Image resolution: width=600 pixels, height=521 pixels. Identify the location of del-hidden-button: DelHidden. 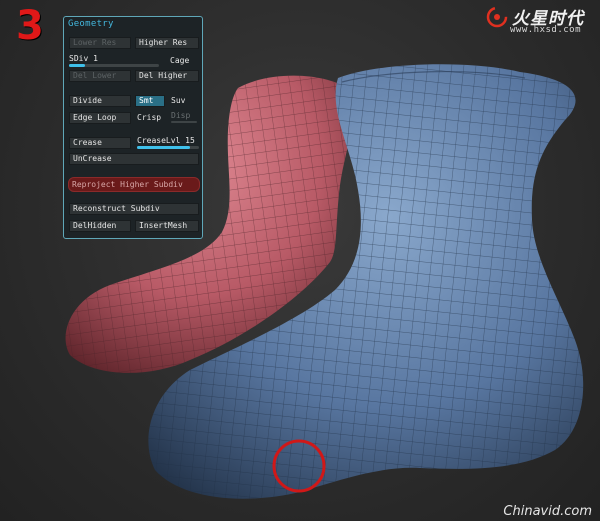
(100, 226).